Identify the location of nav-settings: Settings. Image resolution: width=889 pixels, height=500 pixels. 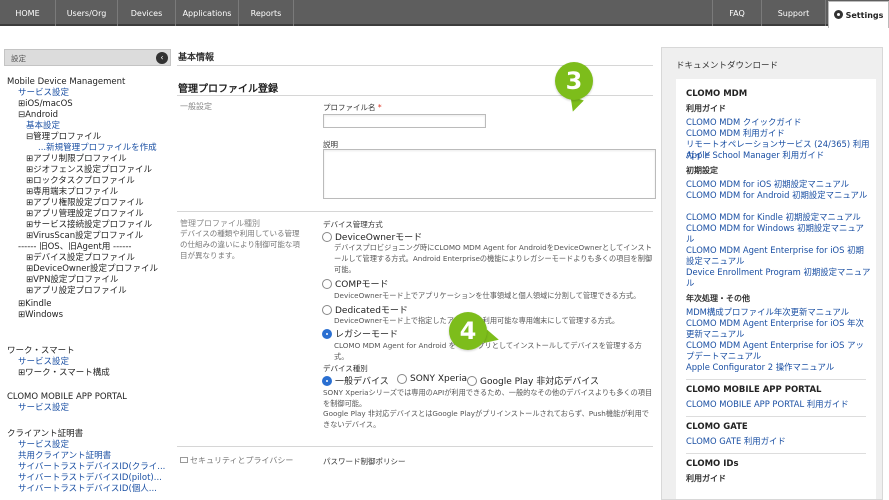
(858, 14).